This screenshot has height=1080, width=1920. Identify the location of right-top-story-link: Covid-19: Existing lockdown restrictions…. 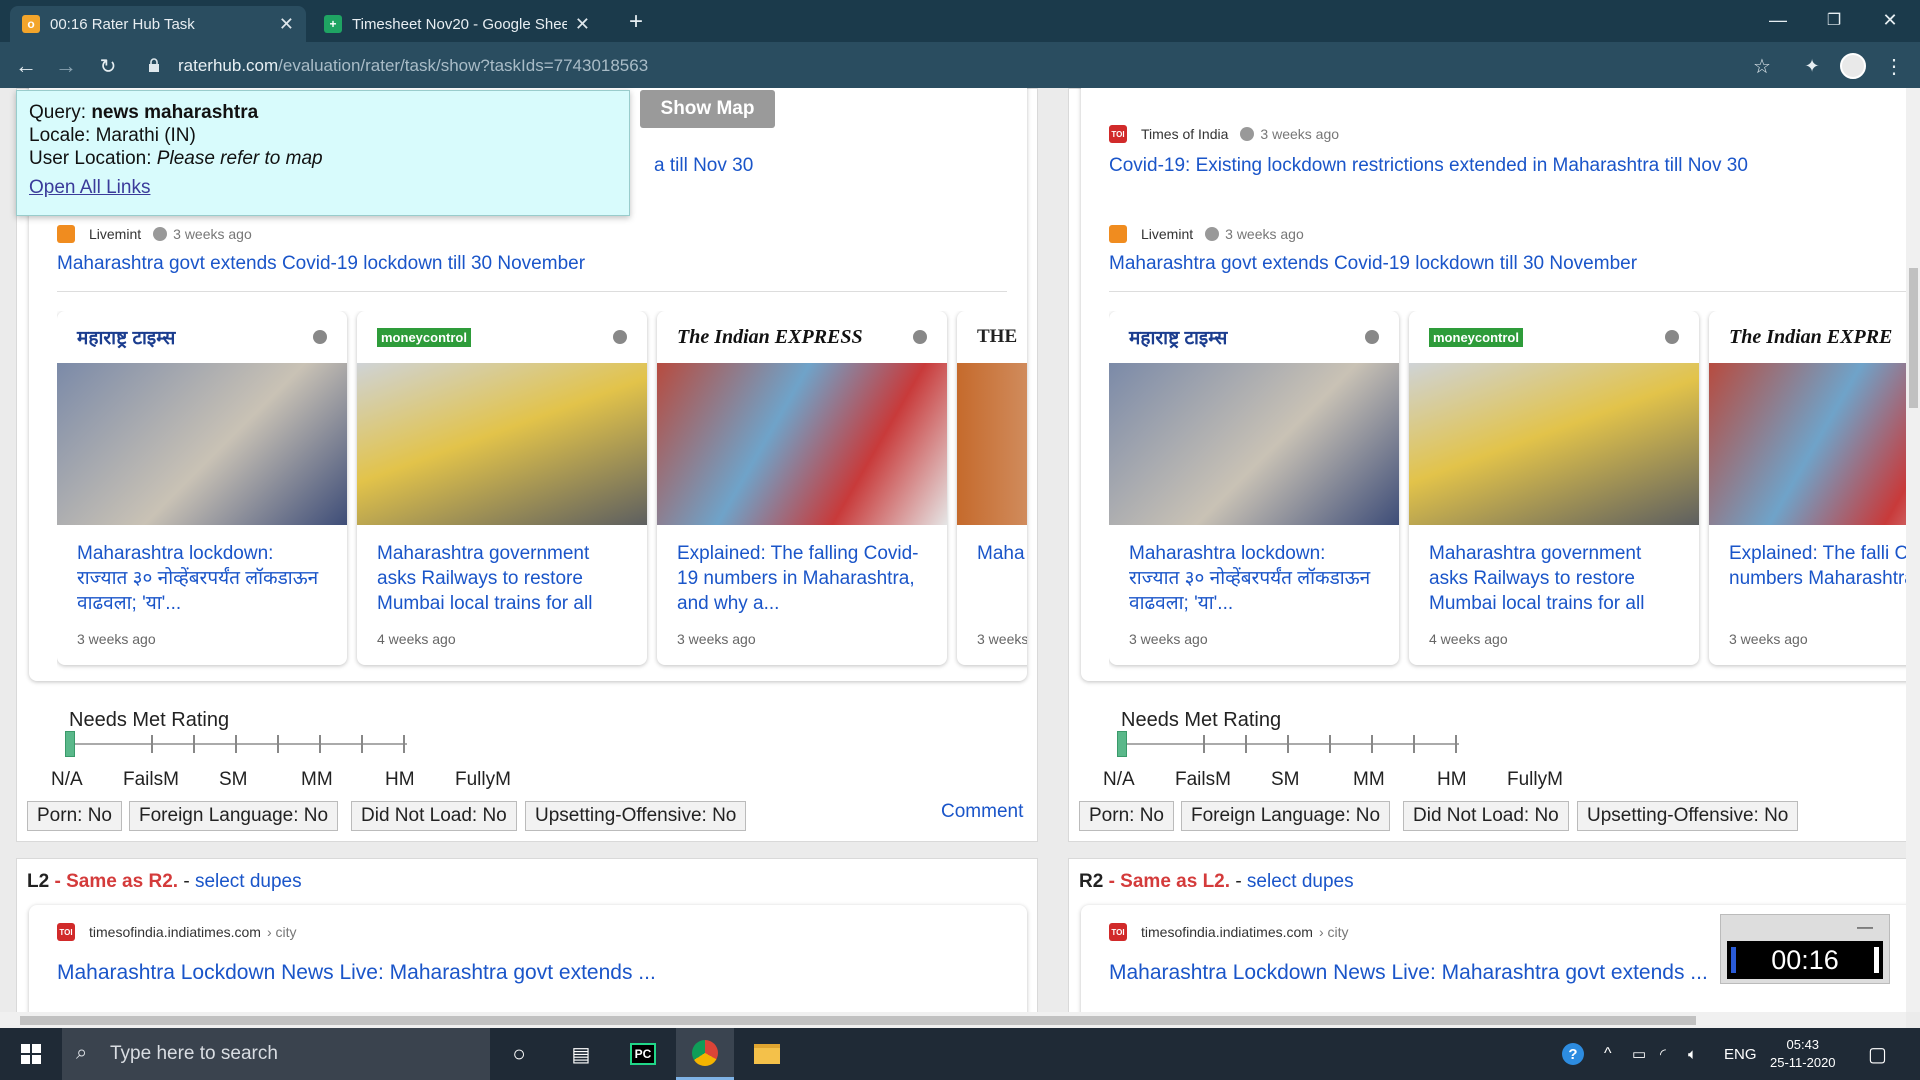
(1428, 166).